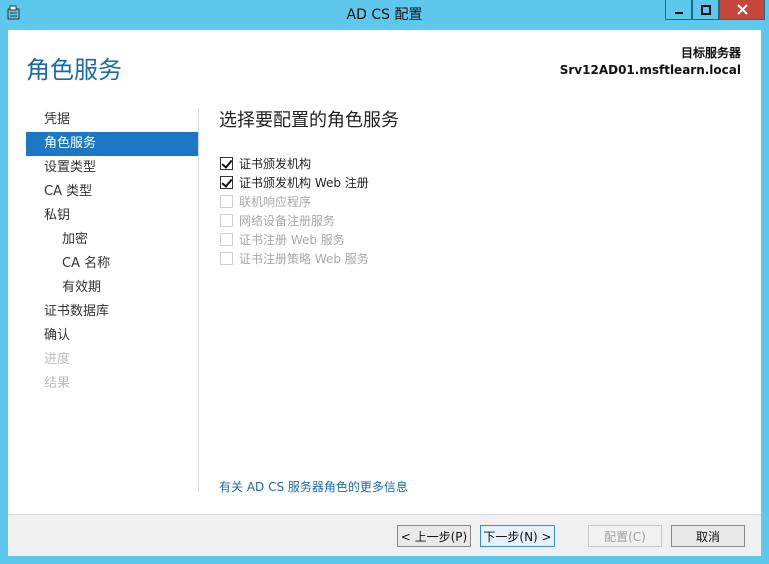  Describe the element at coordinates (304, 259) in the screenshot. I see `role-option-label: 证书注册策略 Web 服务` at that location.